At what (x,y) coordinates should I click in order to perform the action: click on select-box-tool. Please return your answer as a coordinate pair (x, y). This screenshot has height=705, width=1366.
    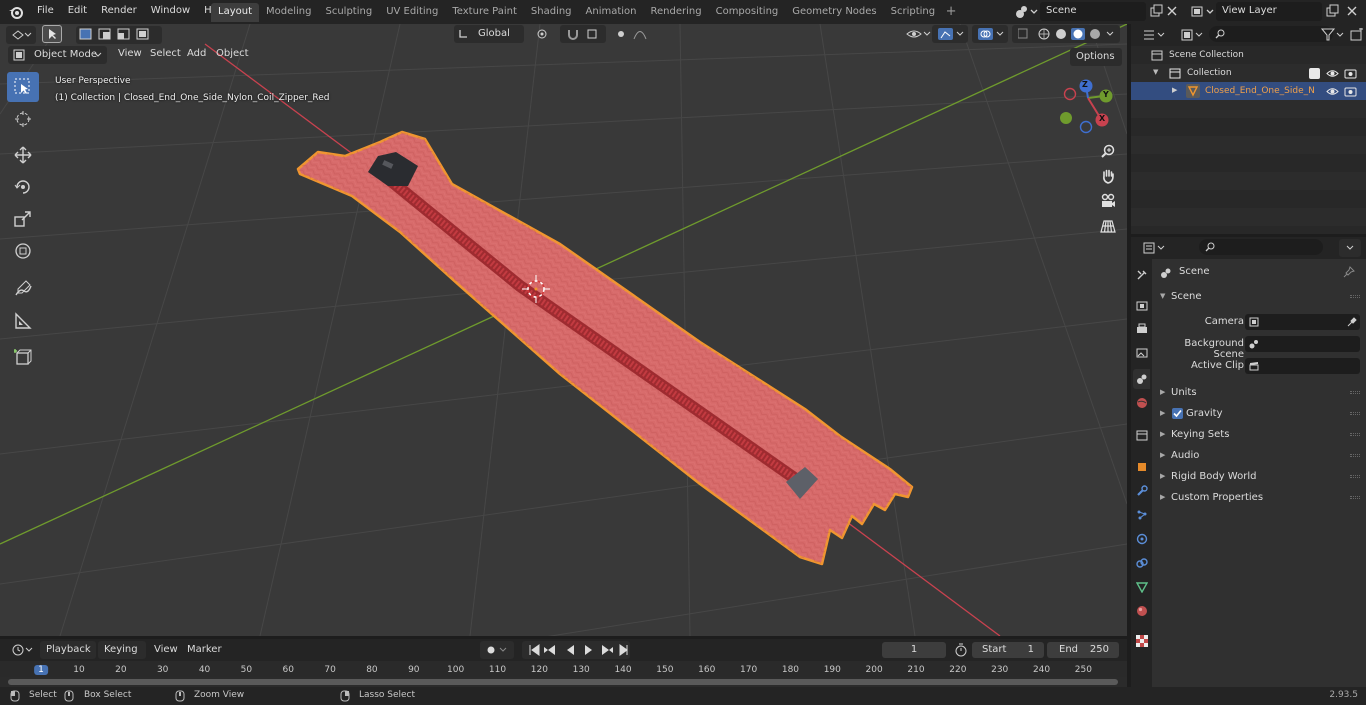
    Looking at the image, I should click on (23, 87).